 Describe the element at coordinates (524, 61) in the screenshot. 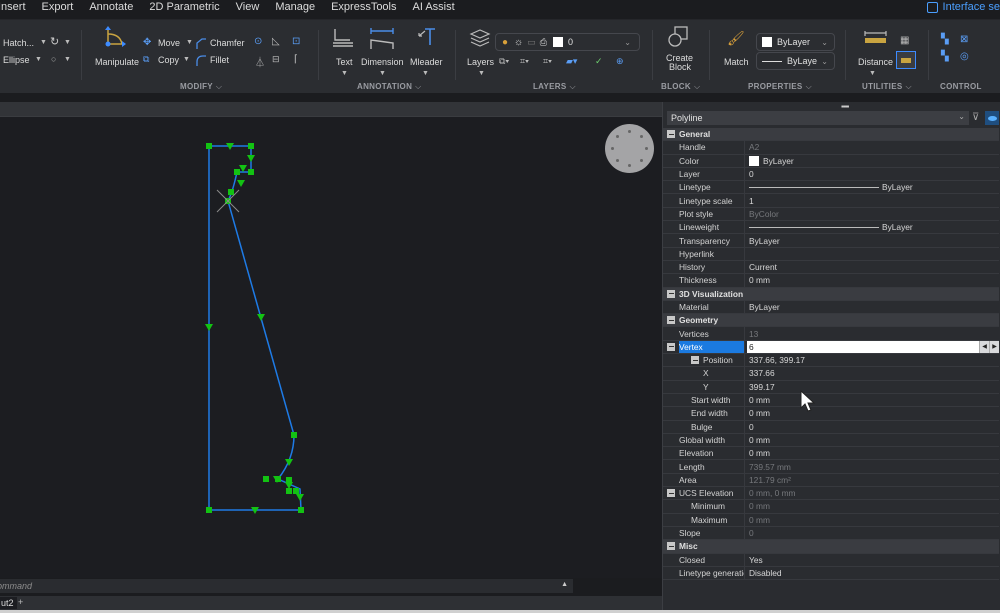

I see `layer-tool-icon-2: ⌗▾` at that location.